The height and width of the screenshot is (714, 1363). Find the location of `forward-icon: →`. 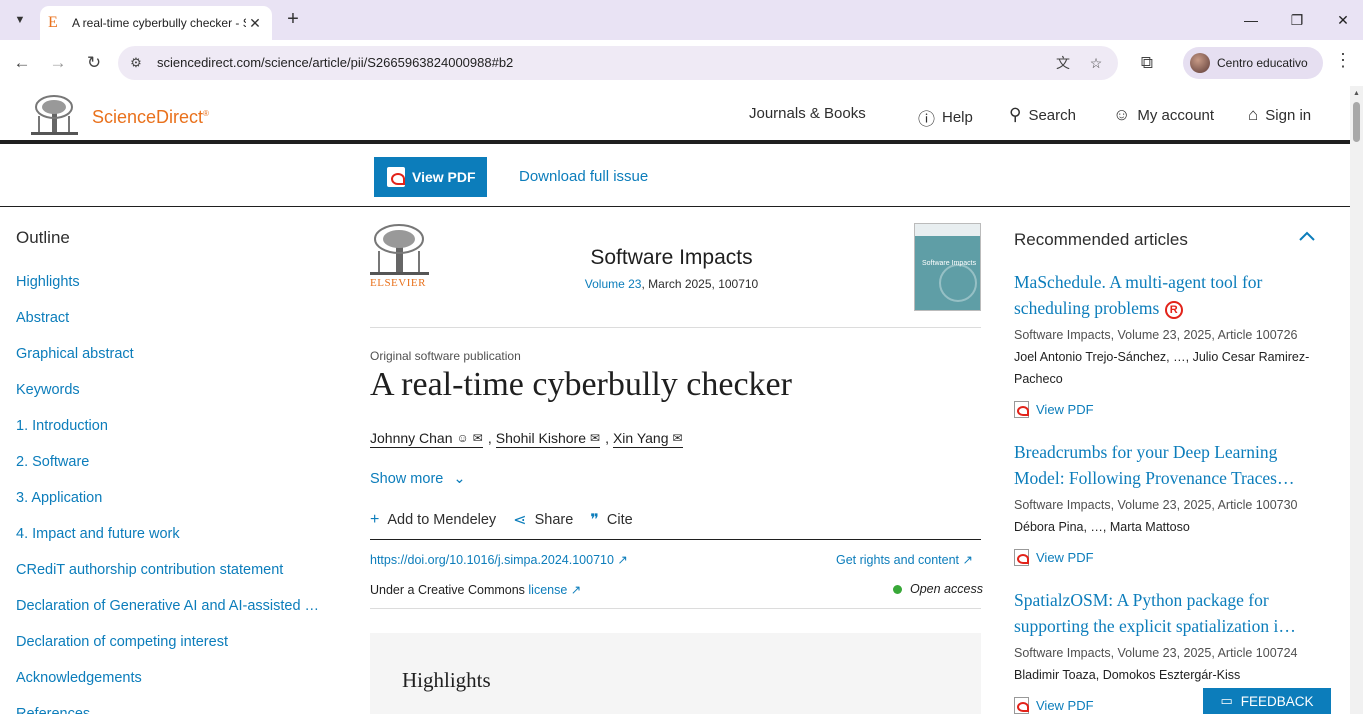

forward-icon: → is located at coordinates (58, 63).